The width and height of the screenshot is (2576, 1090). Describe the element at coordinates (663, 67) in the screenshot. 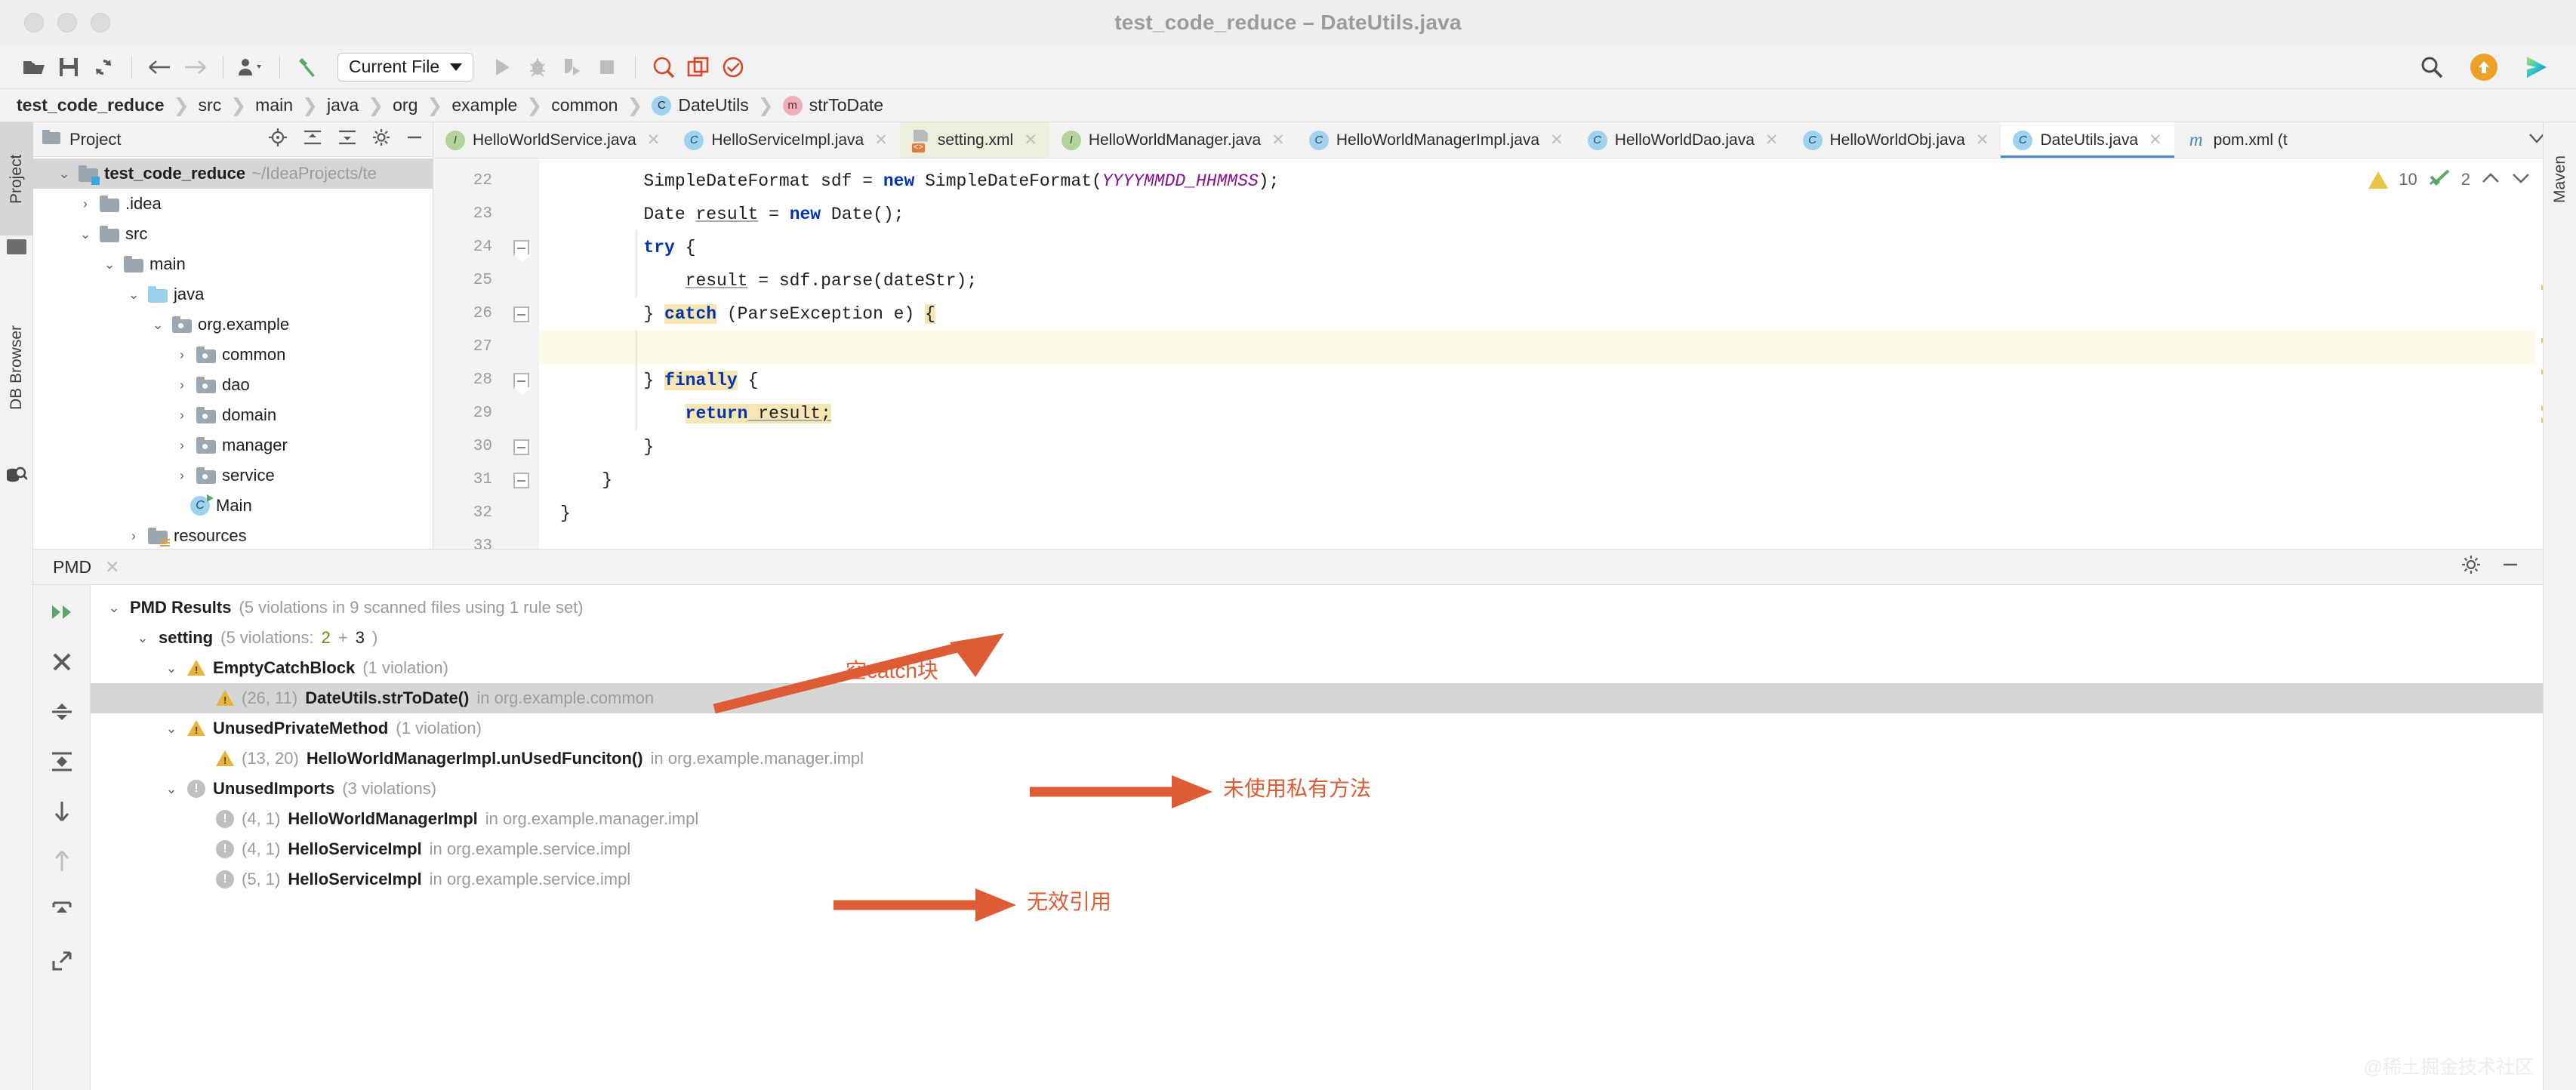

I see `pmd-scan-icon` at that location.